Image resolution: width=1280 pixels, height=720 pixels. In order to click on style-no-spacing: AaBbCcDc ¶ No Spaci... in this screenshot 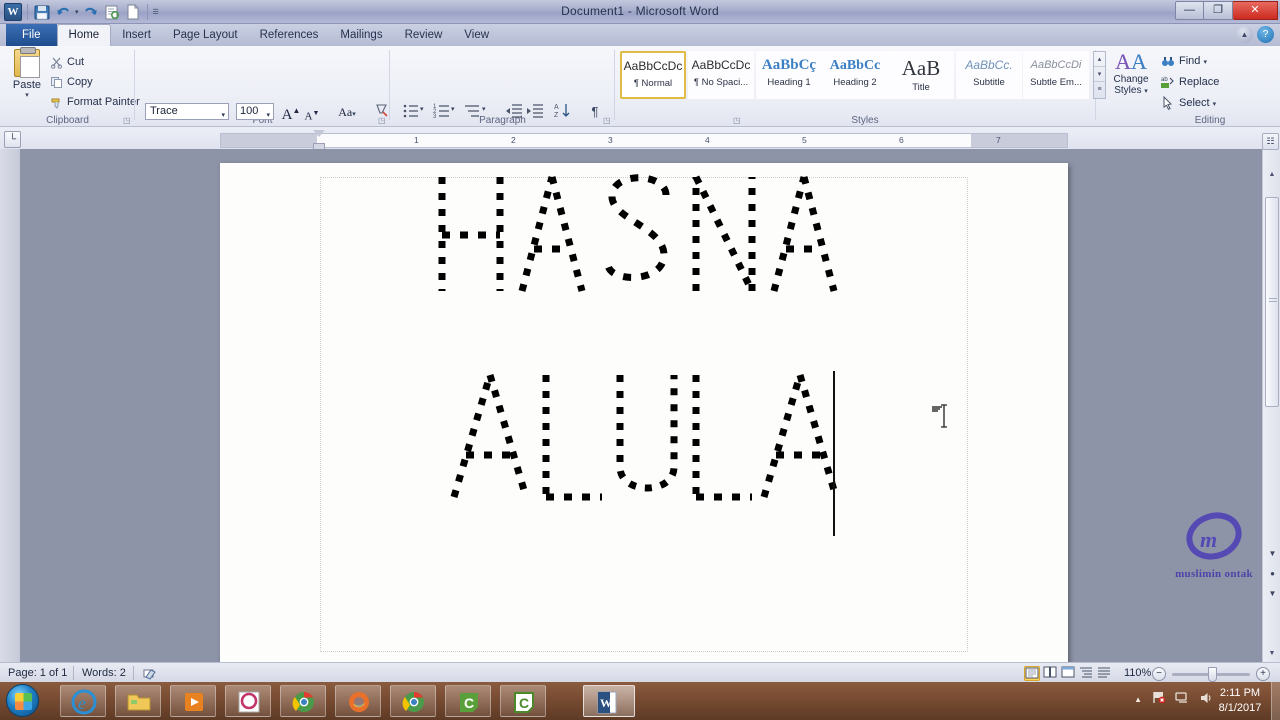, I will do `click(721, 75)`.